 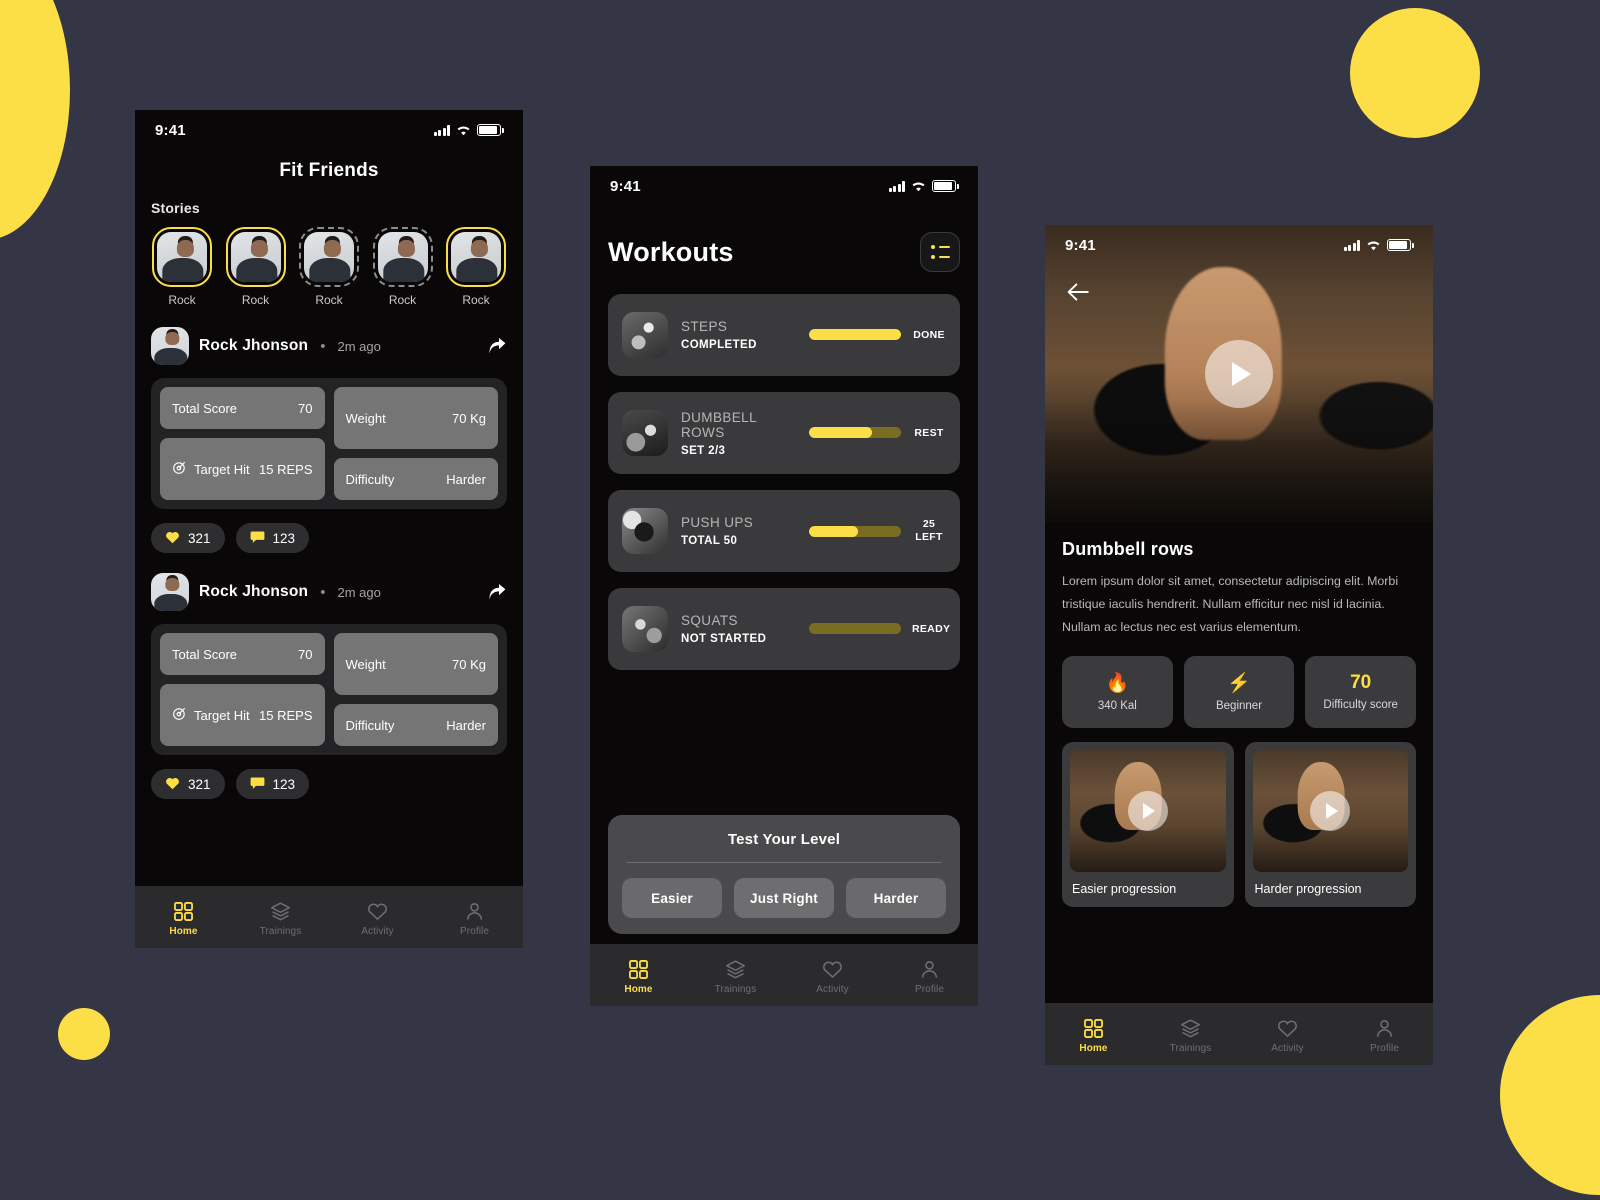 I want to click on workout-row: STEPS COMPLETED DONE, so click(x=784, y=335).